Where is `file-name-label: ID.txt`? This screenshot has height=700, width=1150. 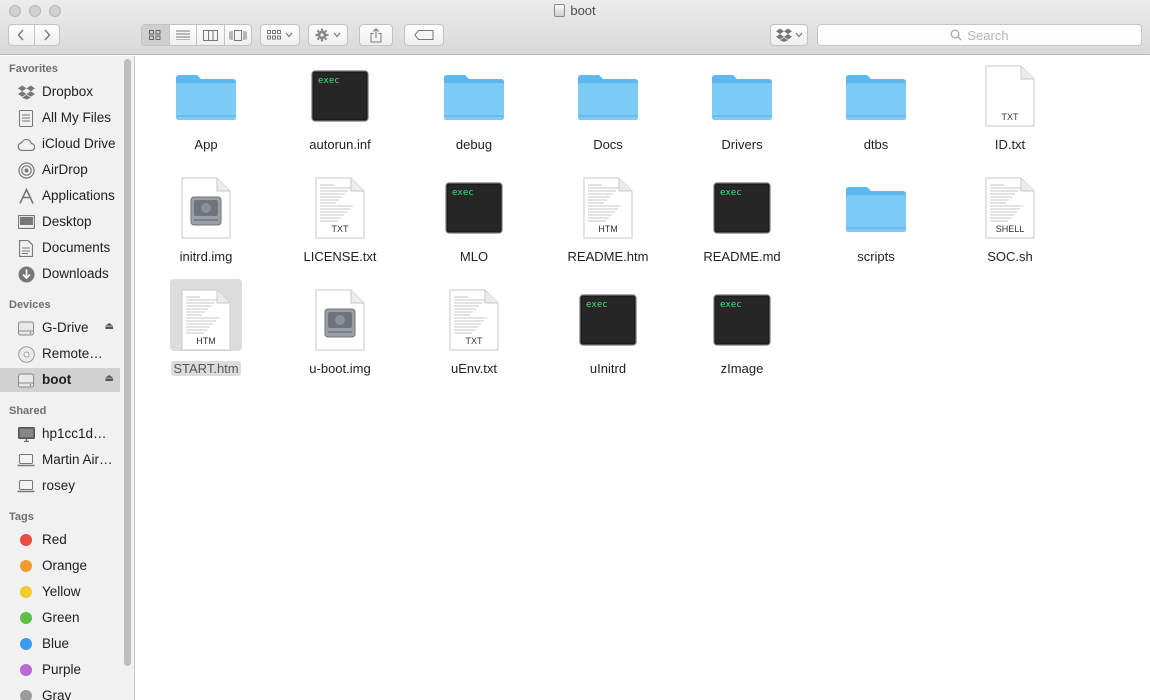
file-name-label: ID.txt is located at coordinates (1010, 144).